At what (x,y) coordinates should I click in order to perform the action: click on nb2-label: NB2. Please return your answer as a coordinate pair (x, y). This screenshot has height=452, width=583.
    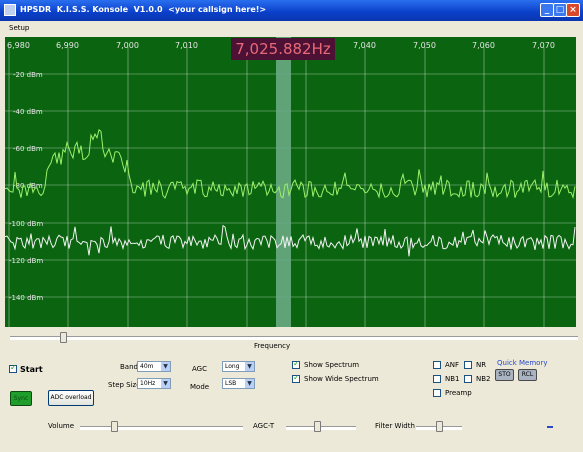
    Looking at the image, I should click on (483, 379).